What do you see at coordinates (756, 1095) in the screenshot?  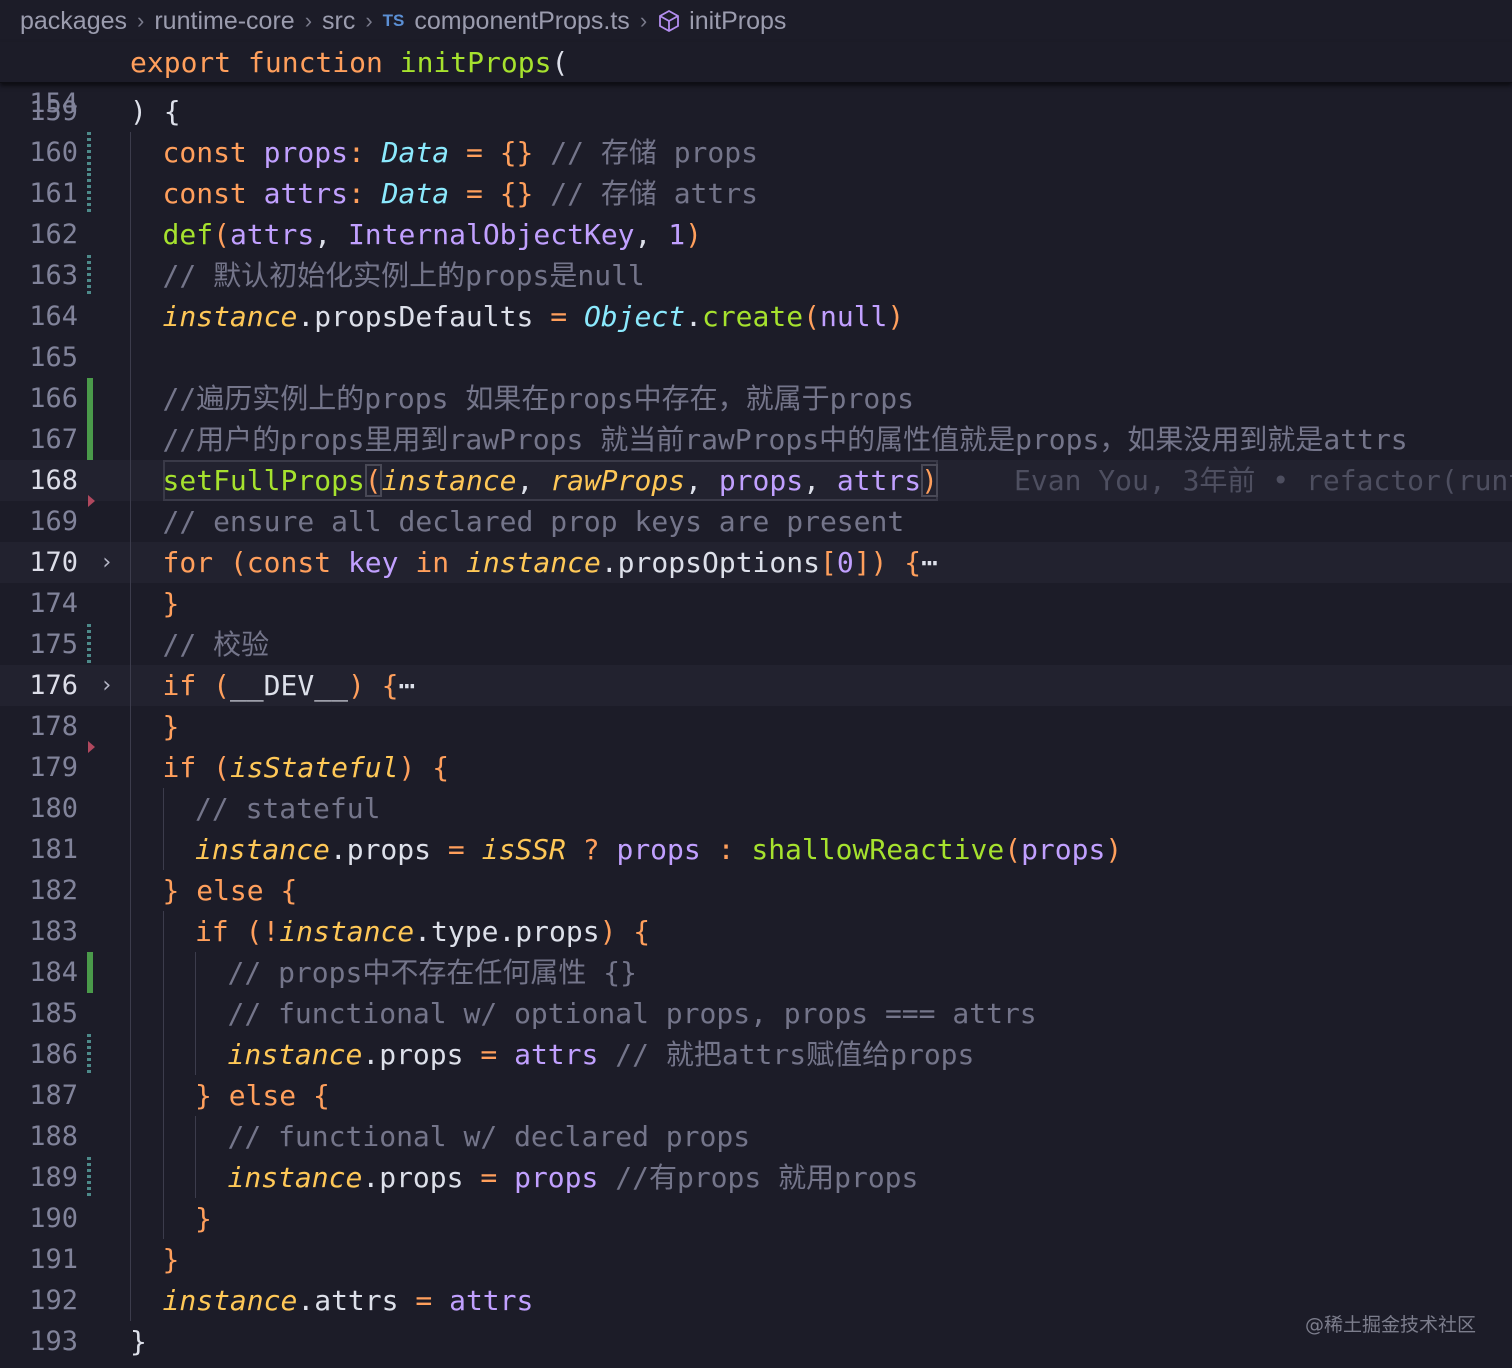 I see `code-line: 187} else {` at bounding box center [756, 1095].